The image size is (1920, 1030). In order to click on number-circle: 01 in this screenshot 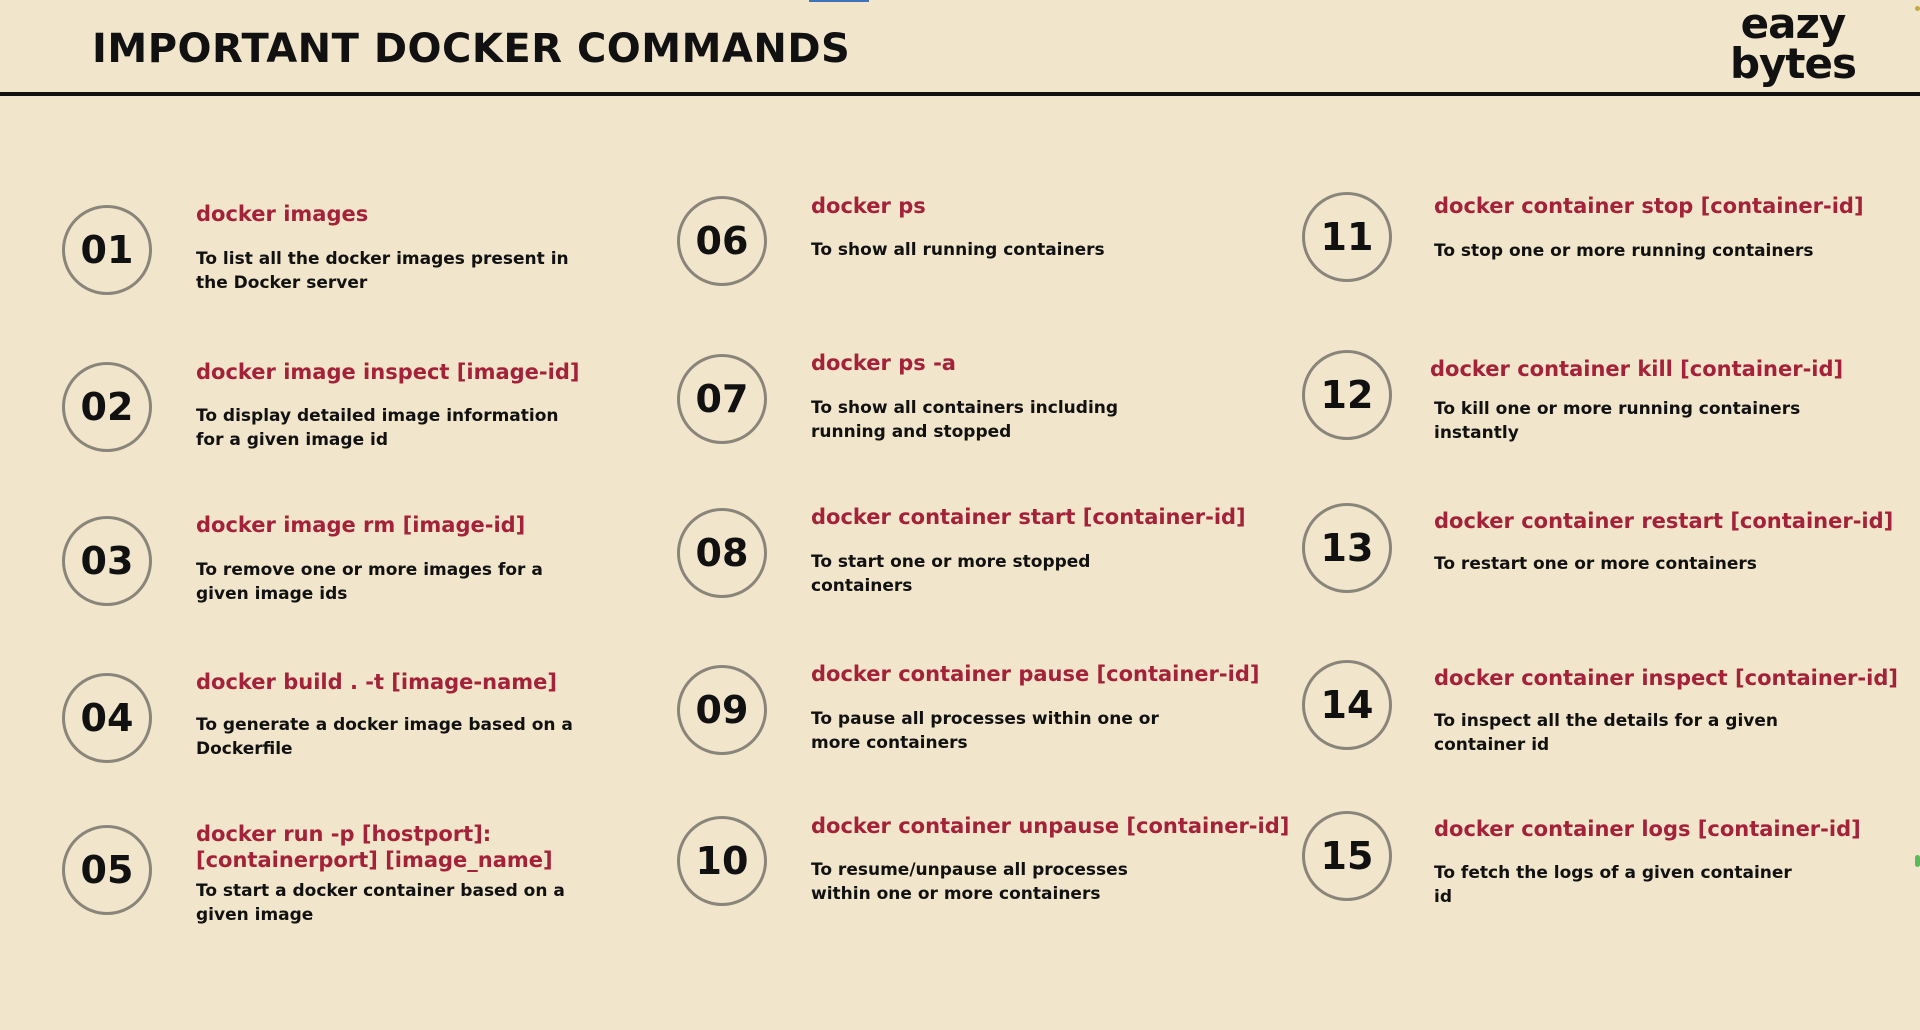, I will do `click(107, 250)`.